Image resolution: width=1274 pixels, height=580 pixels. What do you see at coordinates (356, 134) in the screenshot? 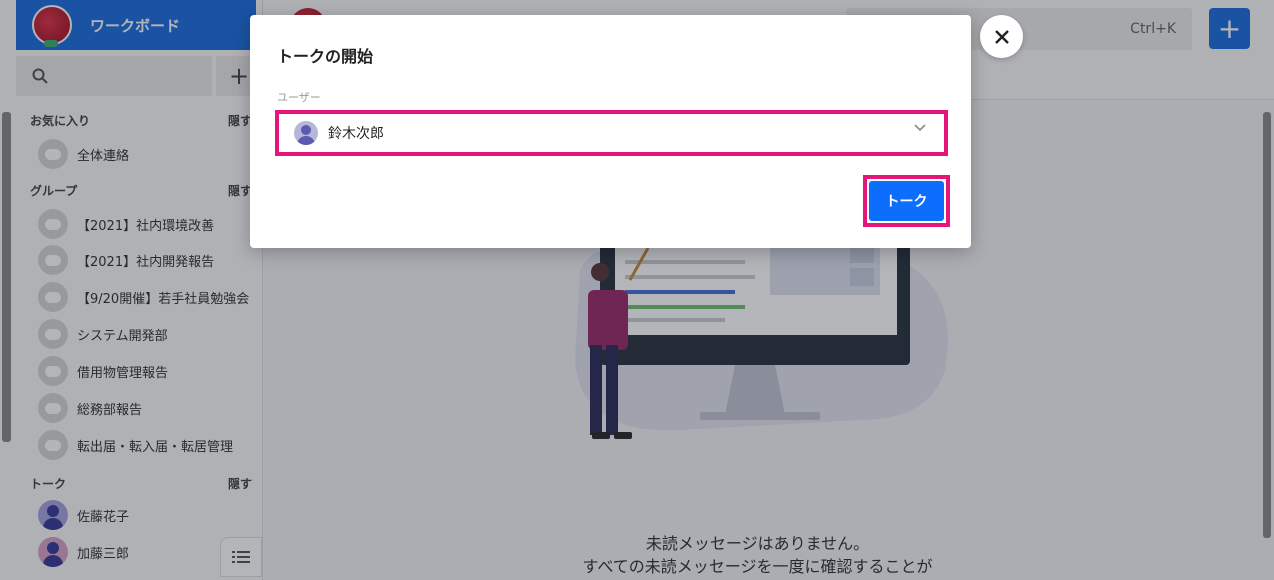
I see `selected-user-name: 鈴木次郎` at bounding box center [356, 134].